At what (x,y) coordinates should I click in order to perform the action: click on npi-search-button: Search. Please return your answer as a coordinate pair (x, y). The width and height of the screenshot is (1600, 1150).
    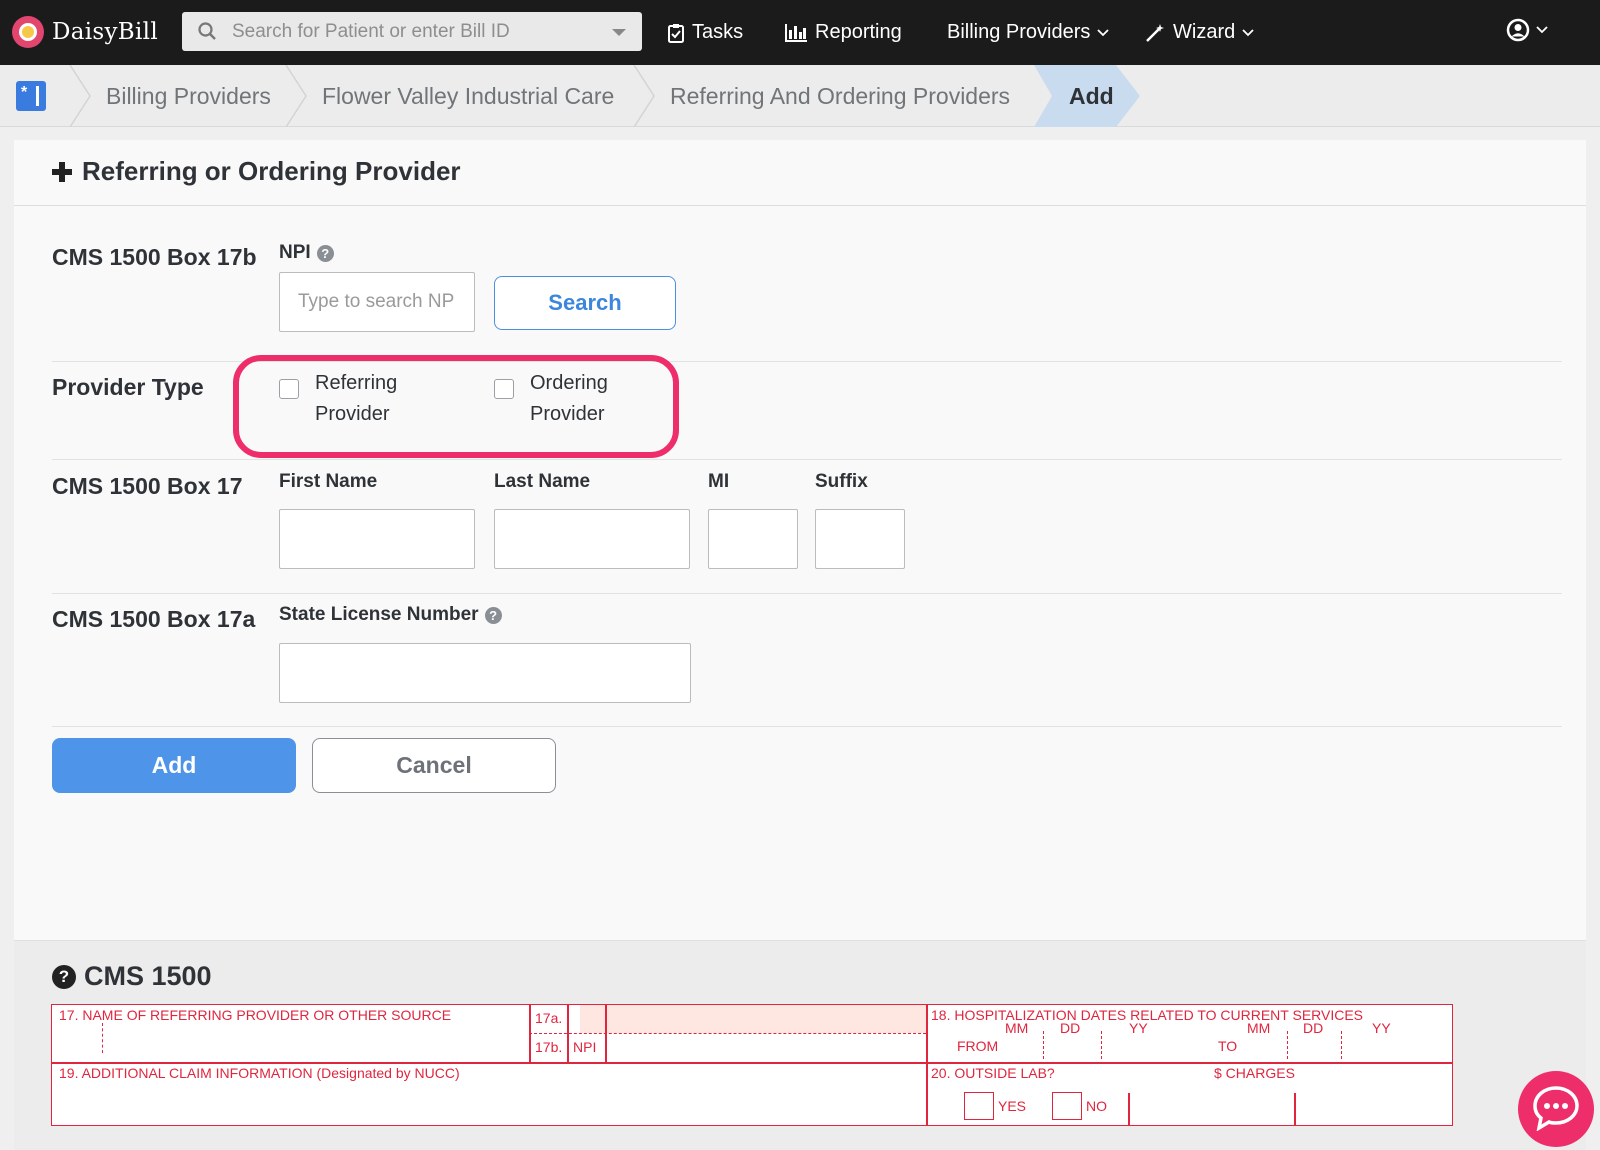
    Looking at the image, I should click on (585, 303).